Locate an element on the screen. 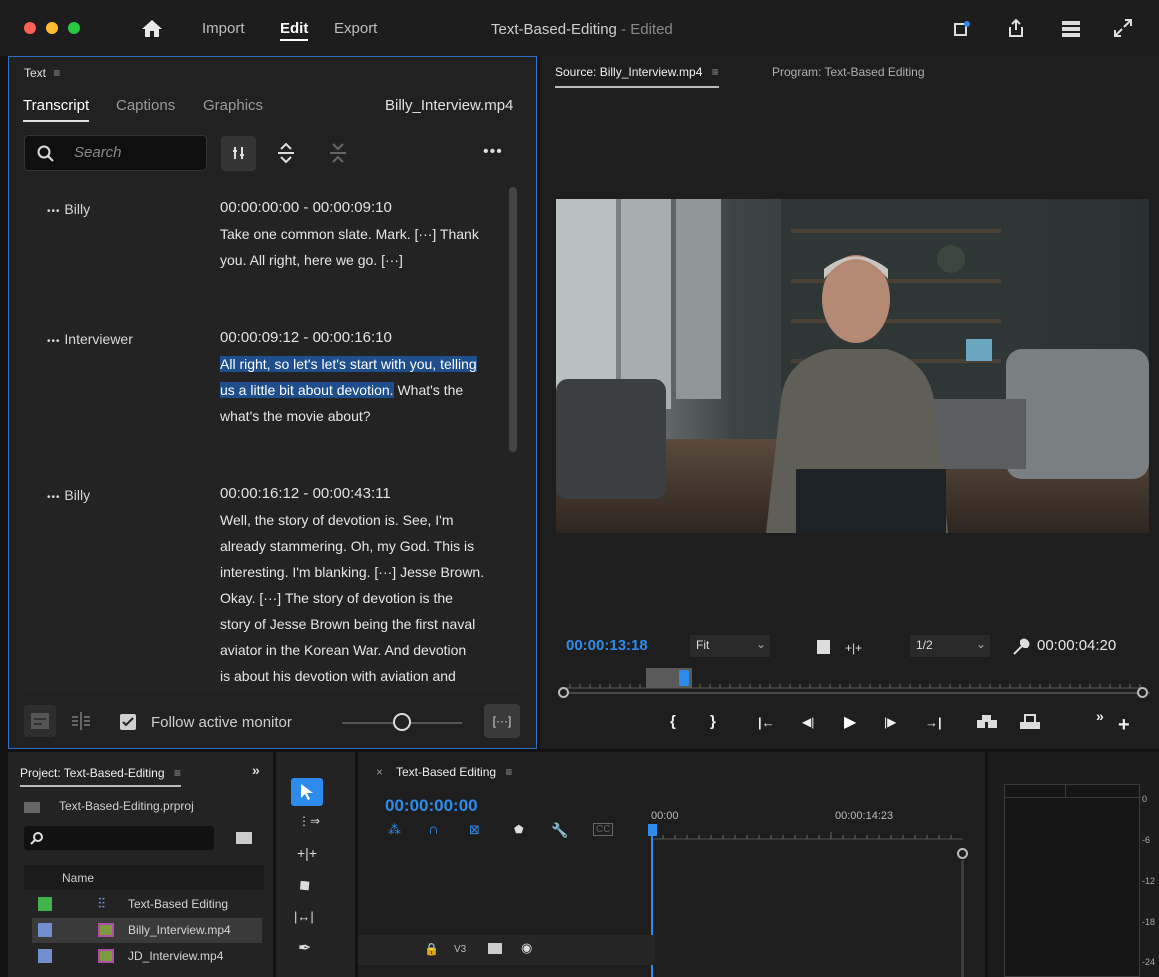 This screenshot has width=1159, height=977. speaker-row: ••• Interviewer is located at coordinates (90, 339).